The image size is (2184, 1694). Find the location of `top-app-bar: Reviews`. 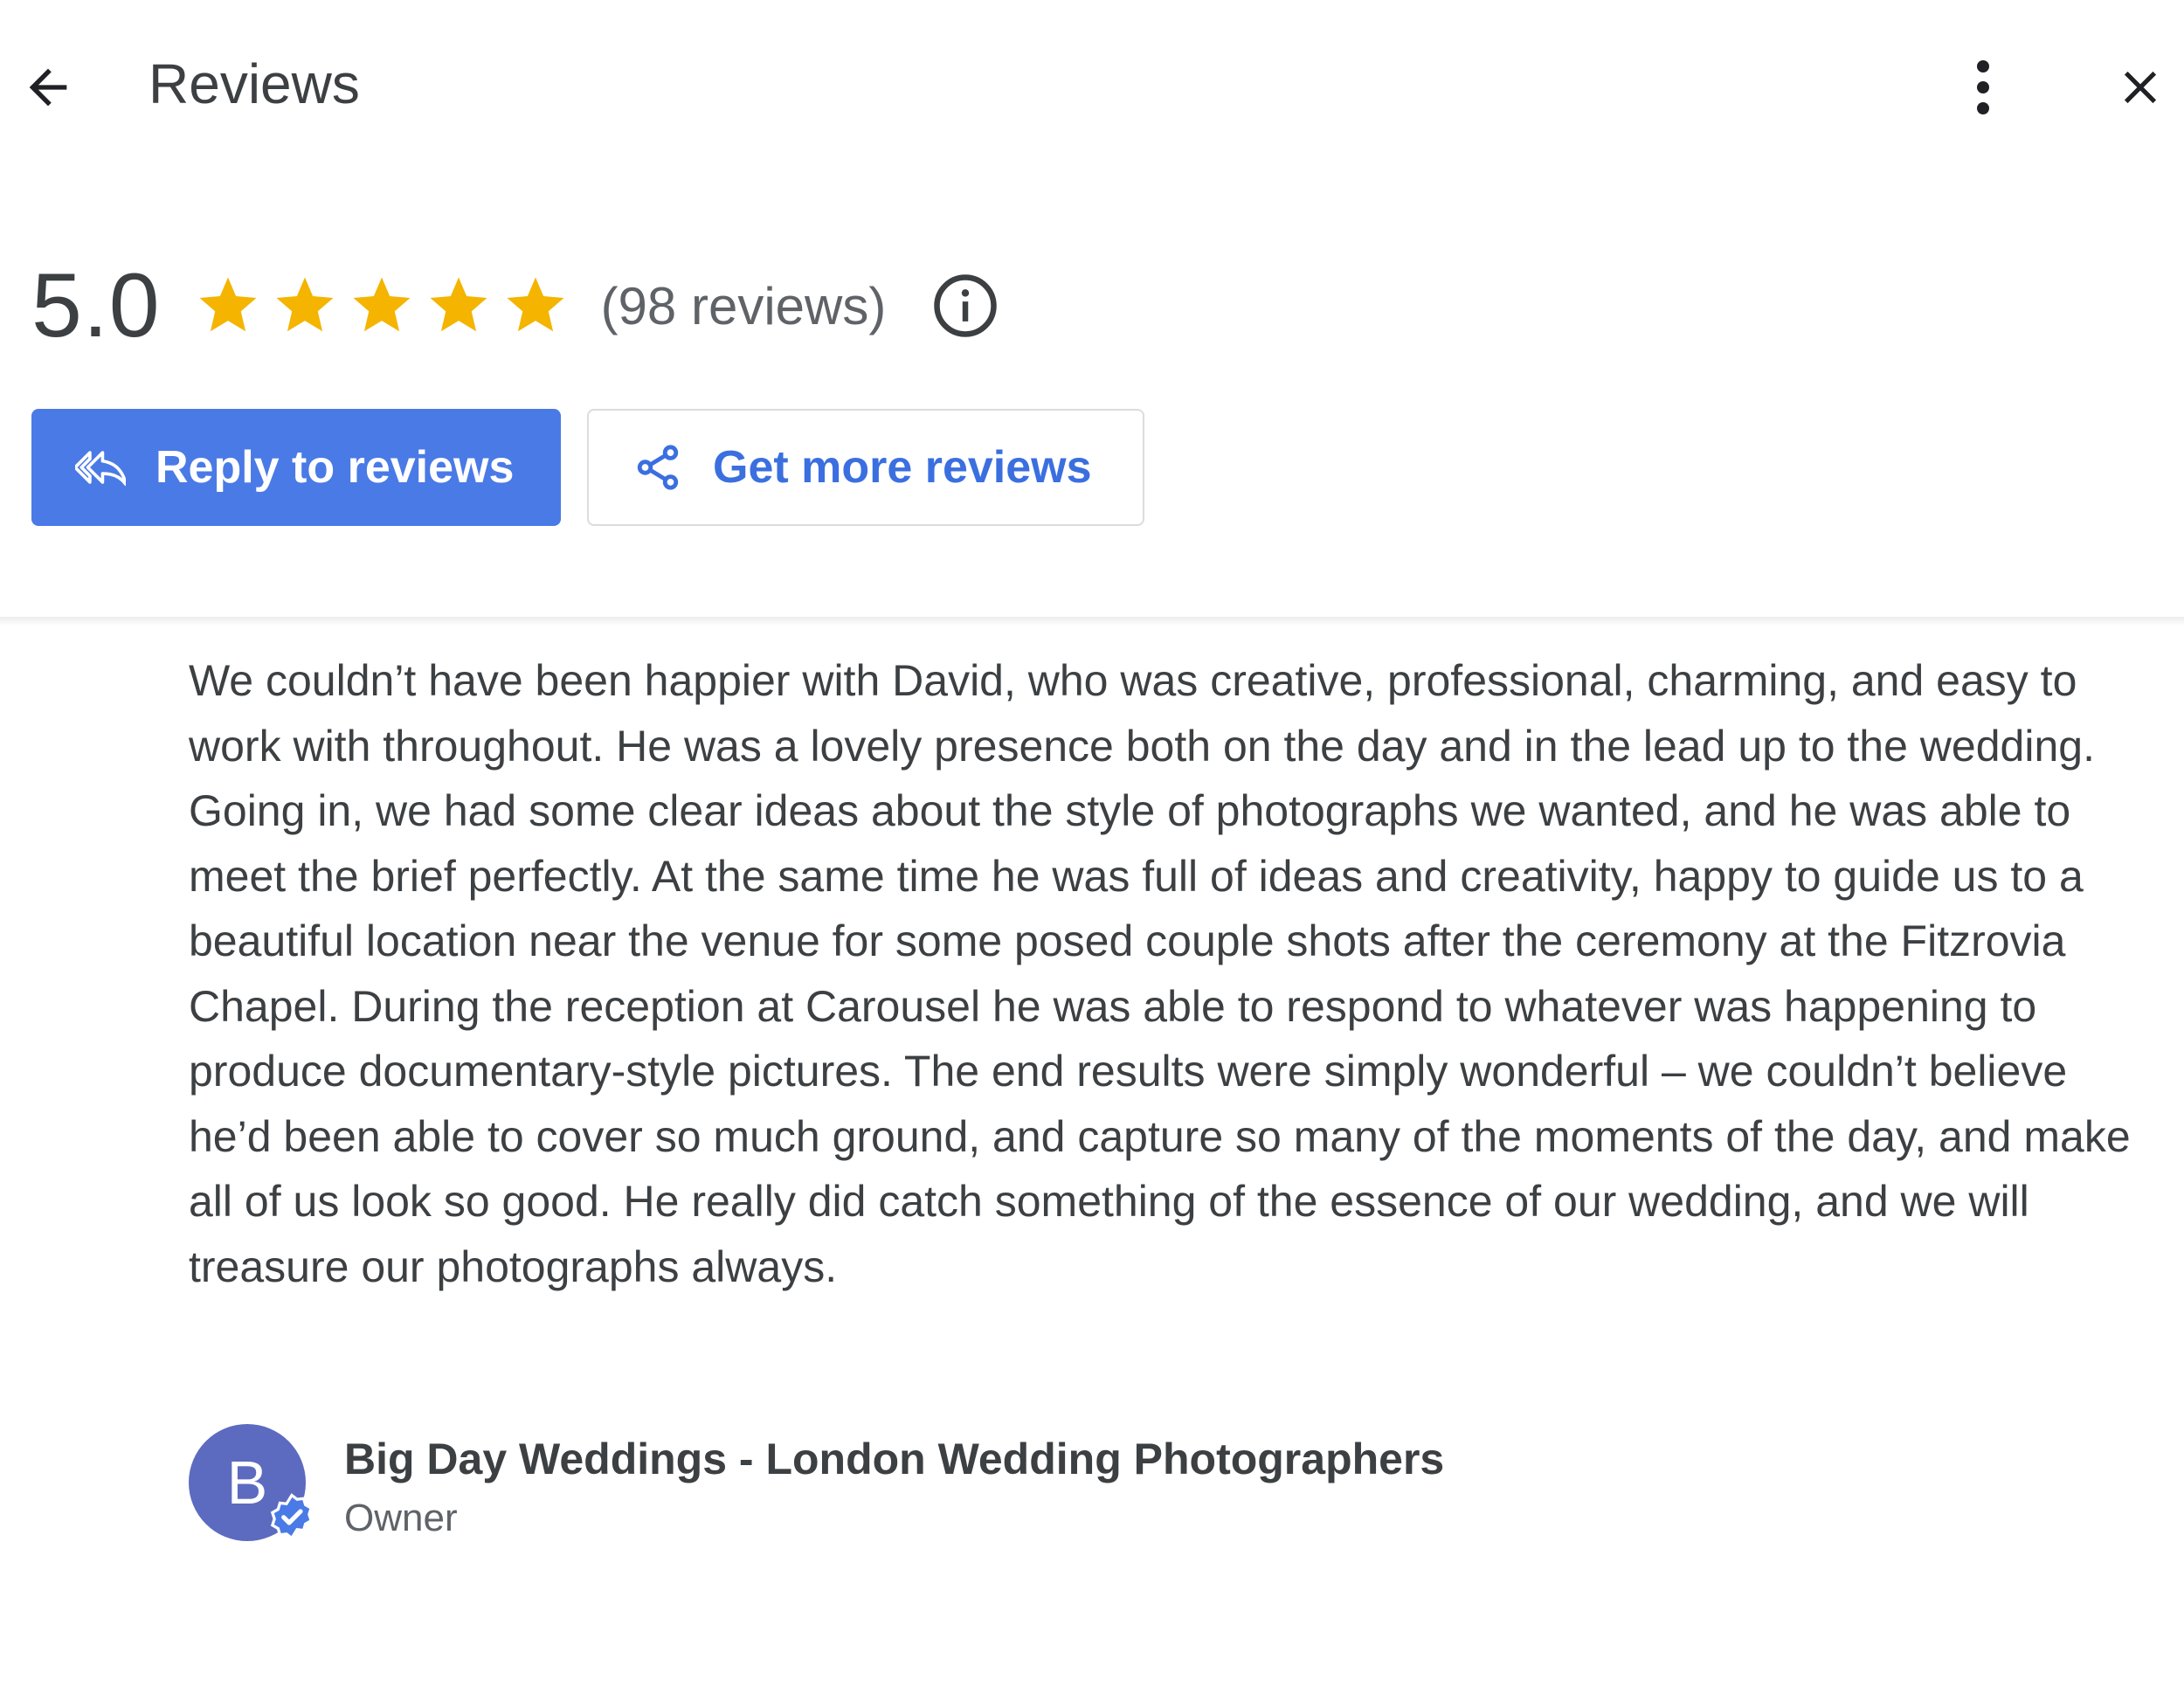

top-app-bar: Reviews is located at coordinates (1092, 87).